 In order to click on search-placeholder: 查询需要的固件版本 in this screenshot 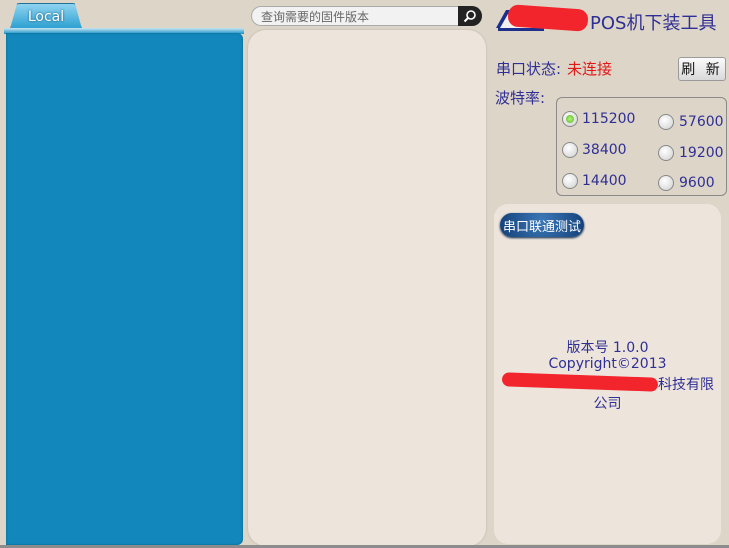, I will do `click(315, 16)`.